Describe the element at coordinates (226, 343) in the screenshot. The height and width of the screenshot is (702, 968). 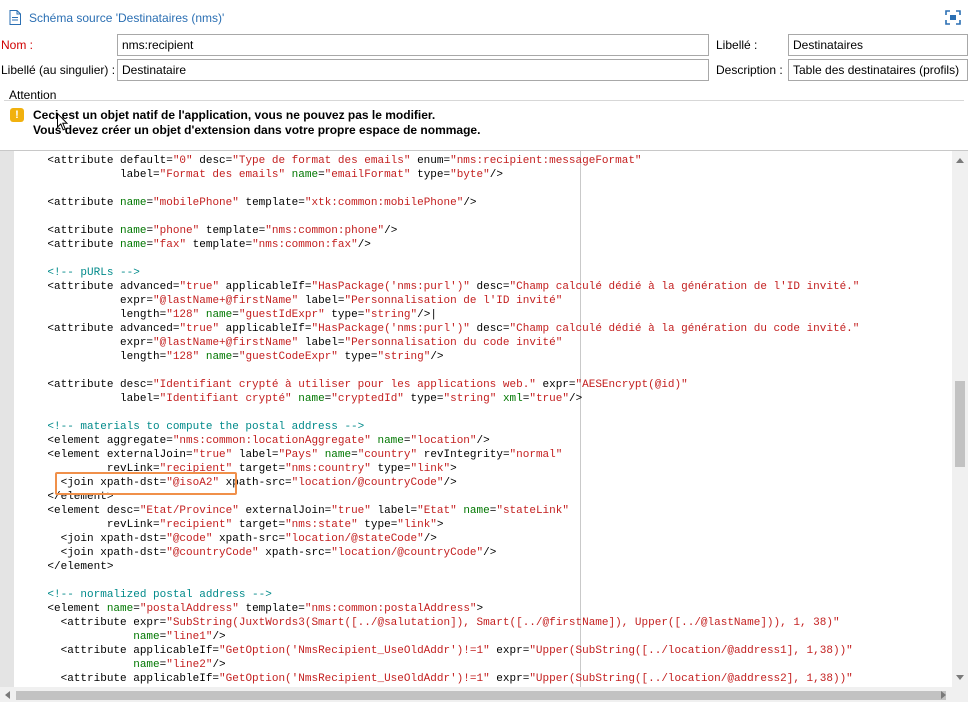
I see `code-token: "@lastName+@firstName"` at that location.